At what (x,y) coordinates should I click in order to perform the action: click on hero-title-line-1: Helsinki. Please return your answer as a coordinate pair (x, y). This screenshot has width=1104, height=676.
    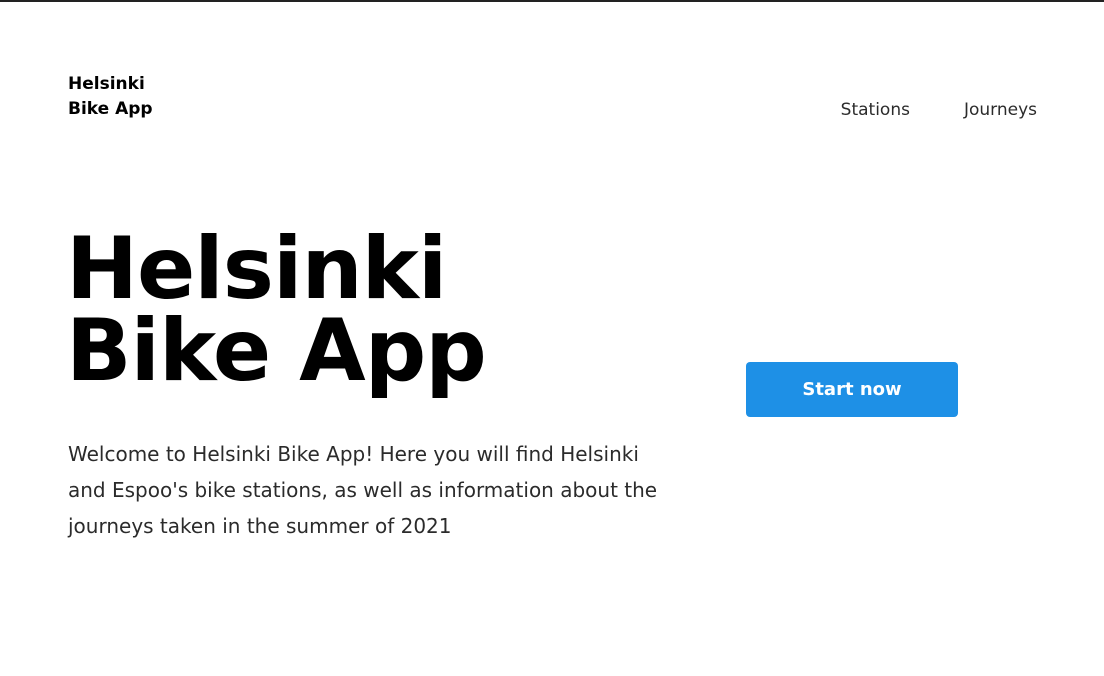
    Looking at the image, I should click on (256, 269).